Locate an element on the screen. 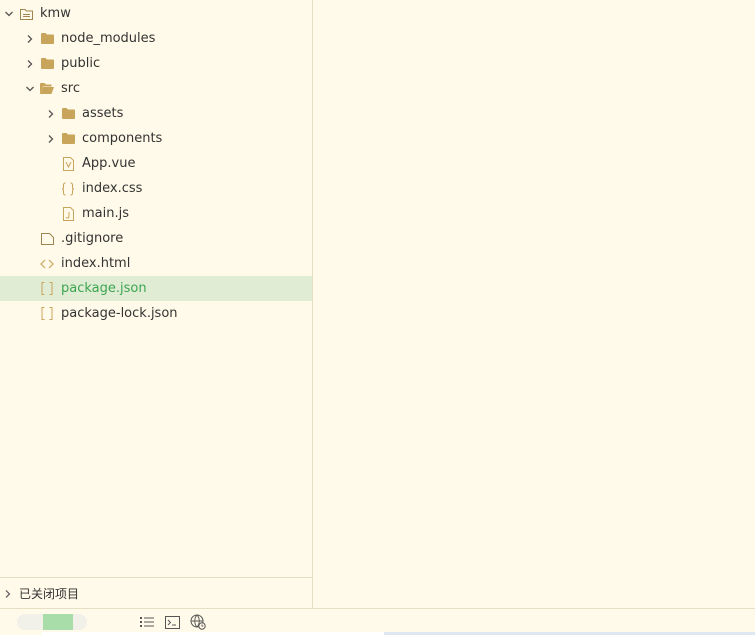 The image size is (755, 635). tree-item-label: node_modules is located at coordinates (108, 38).